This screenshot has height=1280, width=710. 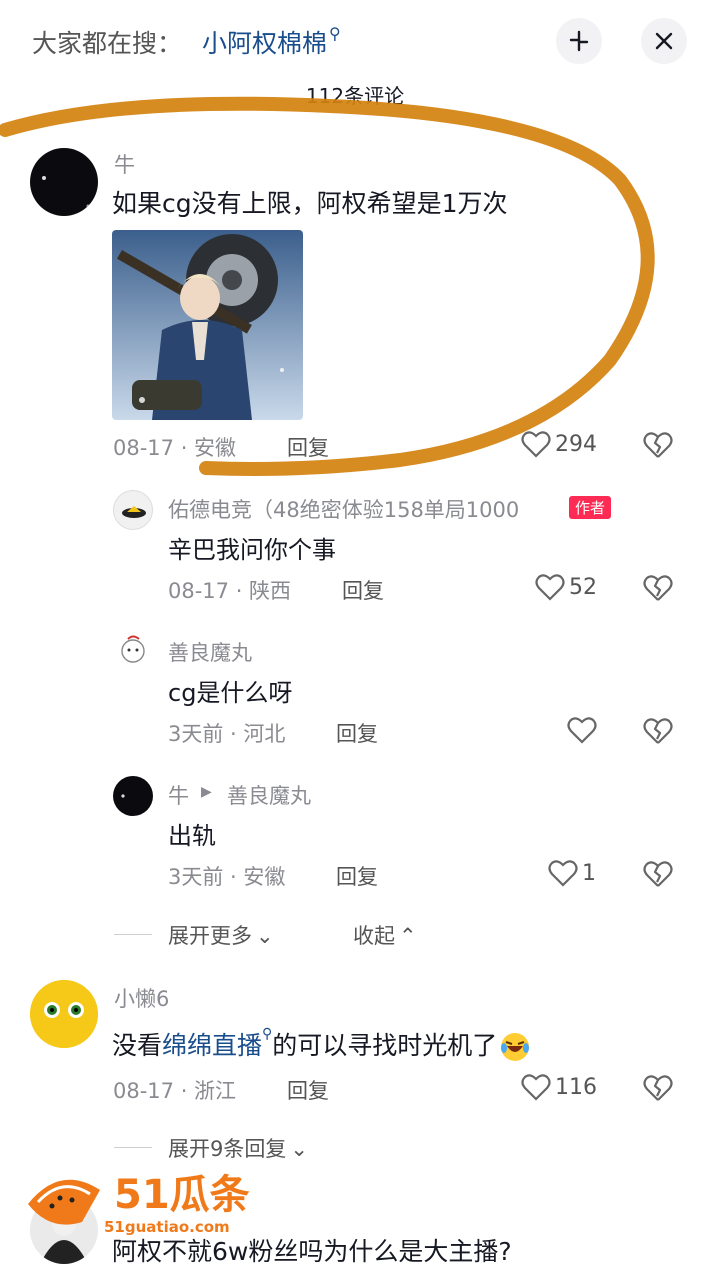 I want to click on comment-count: 112条评论, so click(x=355, y=96).